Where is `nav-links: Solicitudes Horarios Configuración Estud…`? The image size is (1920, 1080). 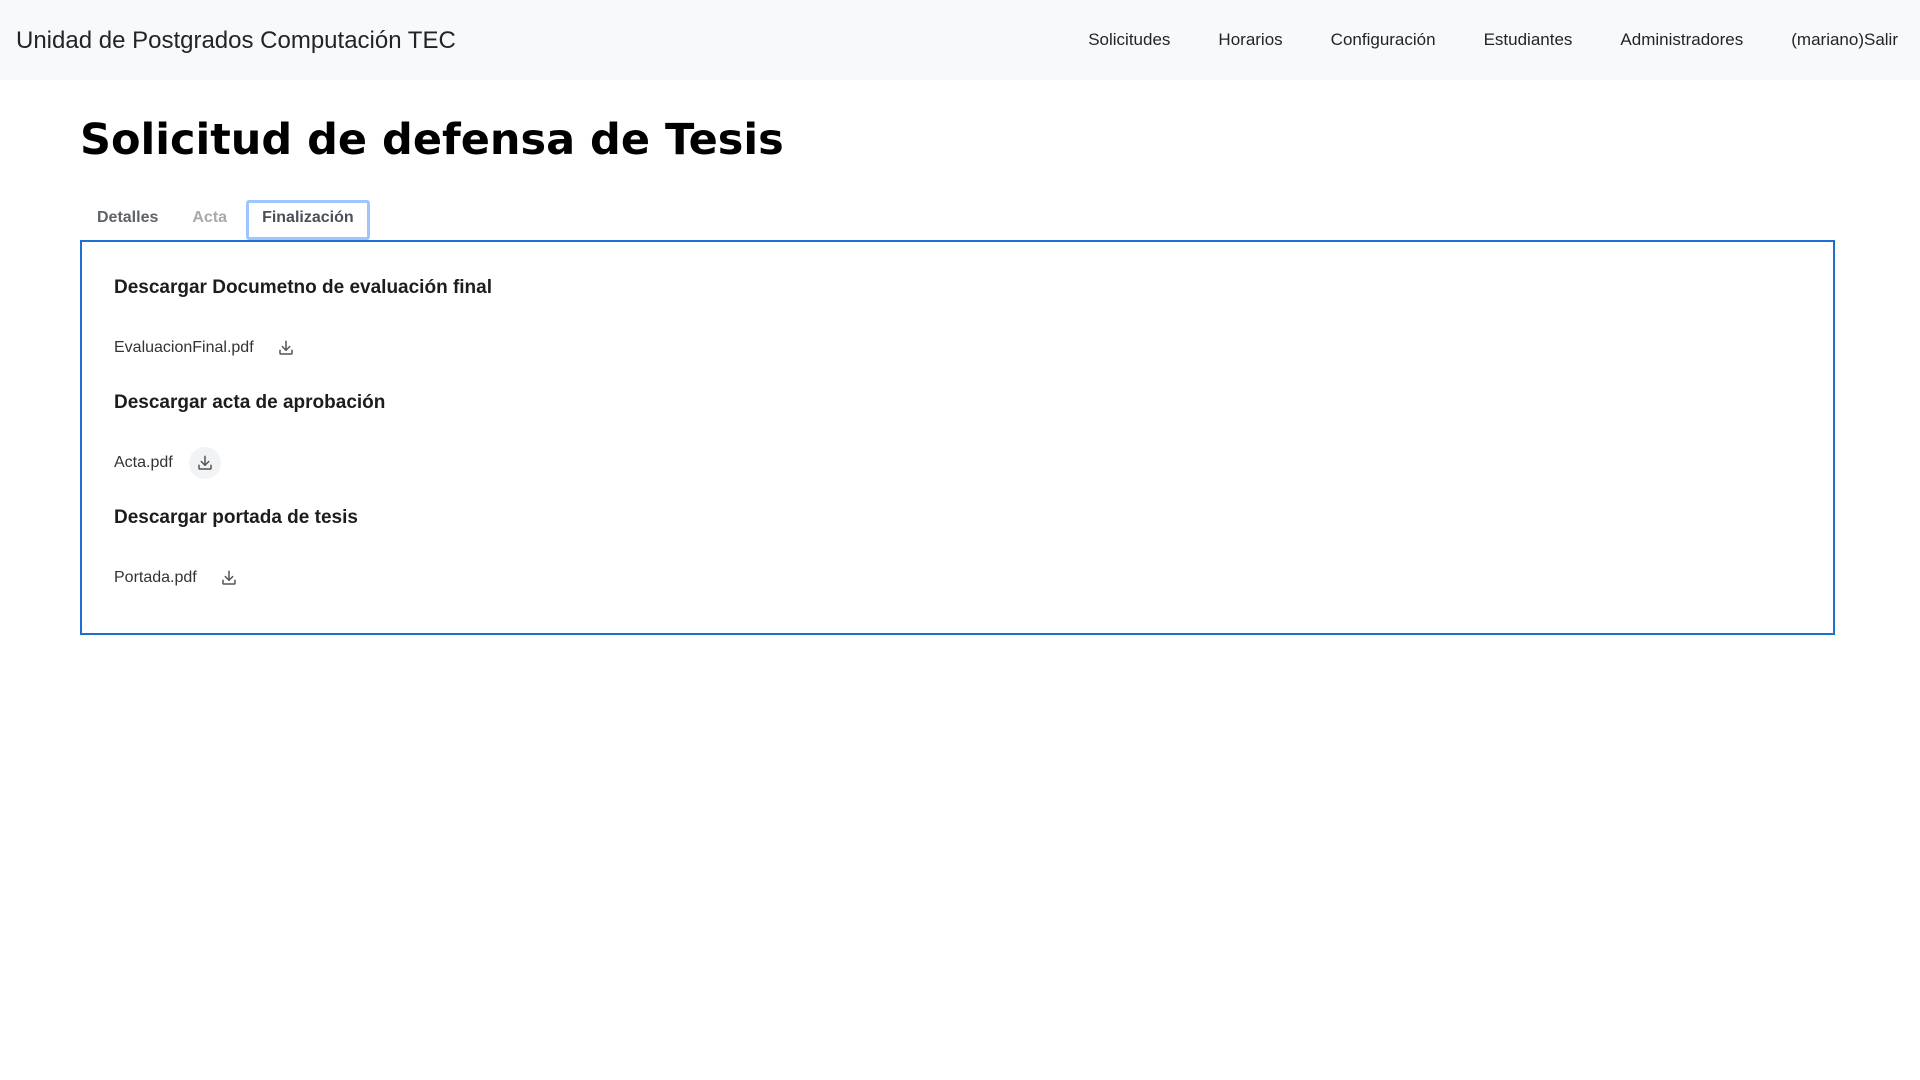 nav-links: Solicitudes Horarios Configuración Estud… is located at coordinates (1469, 40).